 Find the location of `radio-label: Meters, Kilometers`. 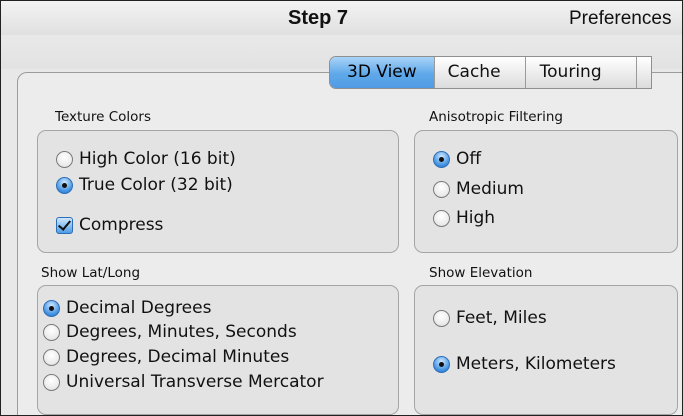

radio-label: Meters, Kilometers is located at coordinates (536, 364).